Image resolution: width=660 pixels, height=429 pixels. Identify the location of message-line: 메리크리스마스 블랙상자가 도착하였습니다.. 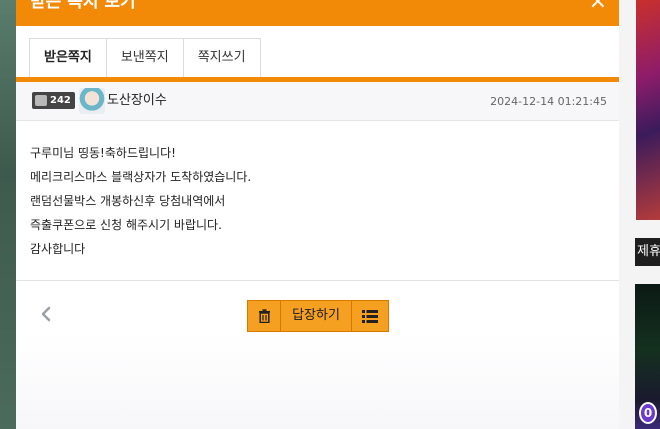
(141, 177).